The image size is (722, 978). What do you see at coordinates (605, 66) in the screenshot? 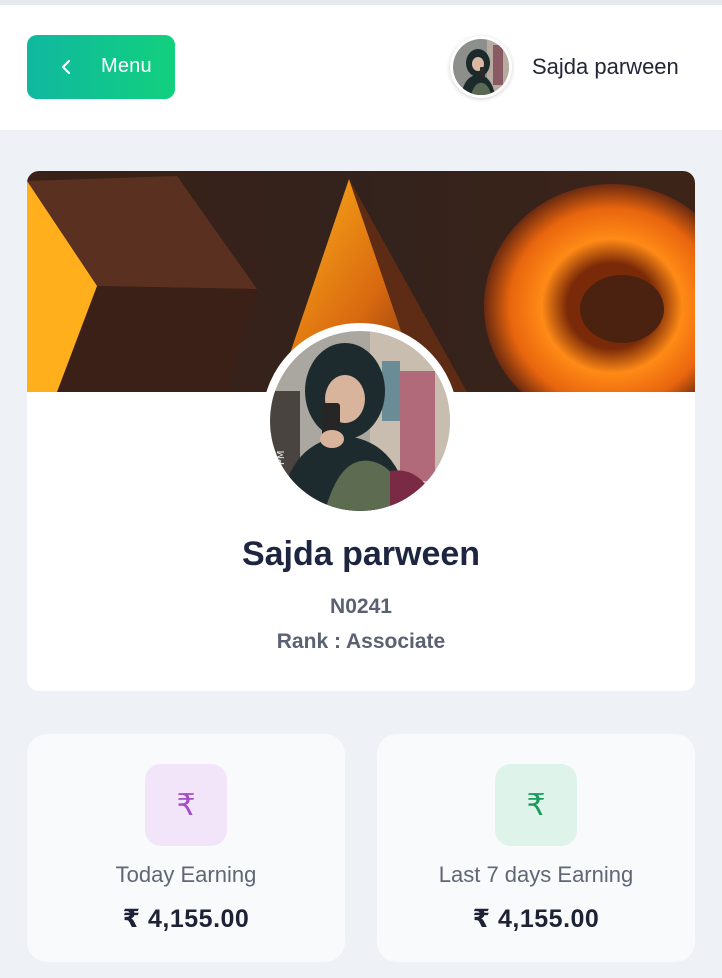
I see `header-user-name: Sajda parween` at bounding box center [605, 66].